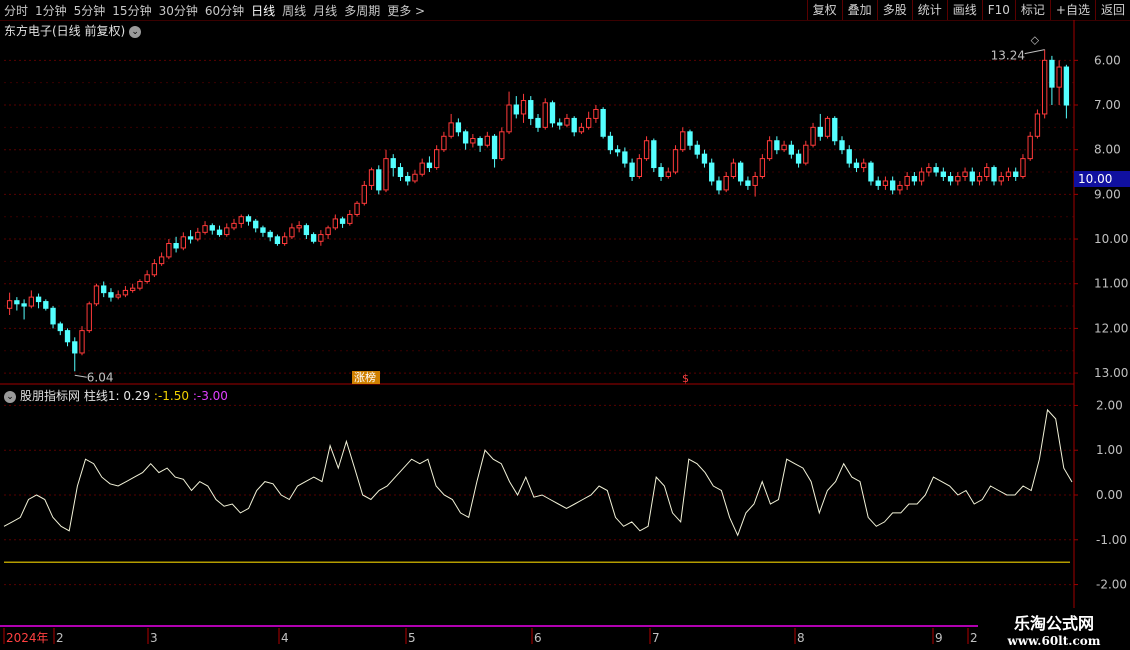 This screenshot has width=1130, height=650. Describe the element at coordinates (1109, 450) in the screenshot. I see `indicator-tick-label: 1.00` at that location.